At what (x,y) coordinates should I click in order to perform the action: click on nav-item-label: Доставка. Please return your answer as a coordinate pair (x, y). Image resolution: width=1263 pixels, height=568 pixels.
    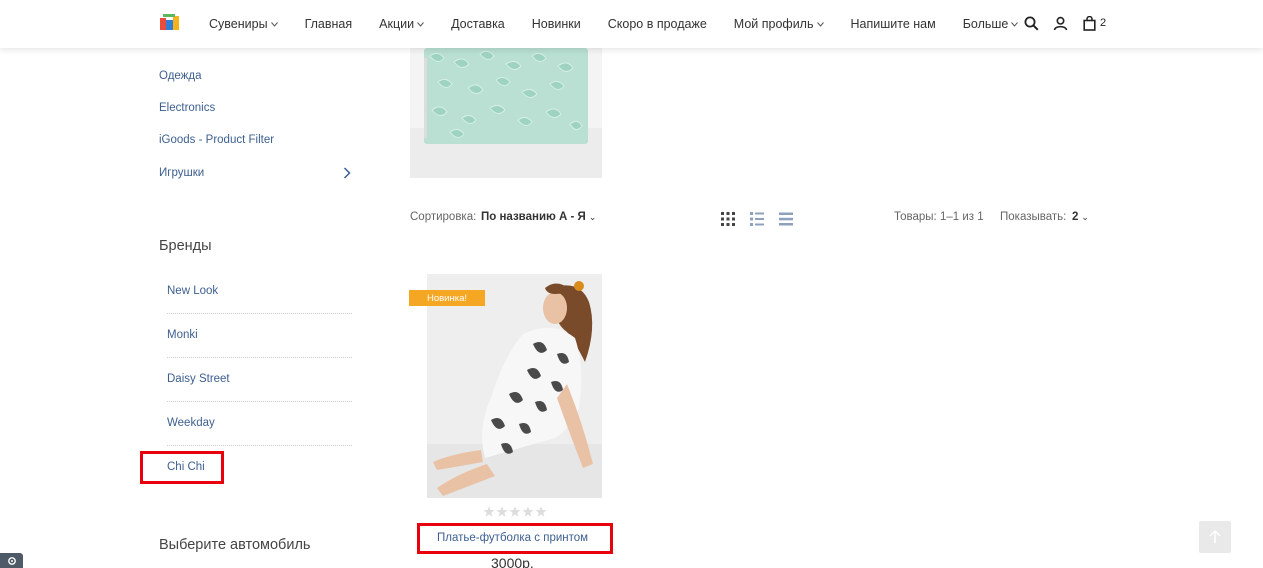
    Looking at the image, I should click on (478, 24).